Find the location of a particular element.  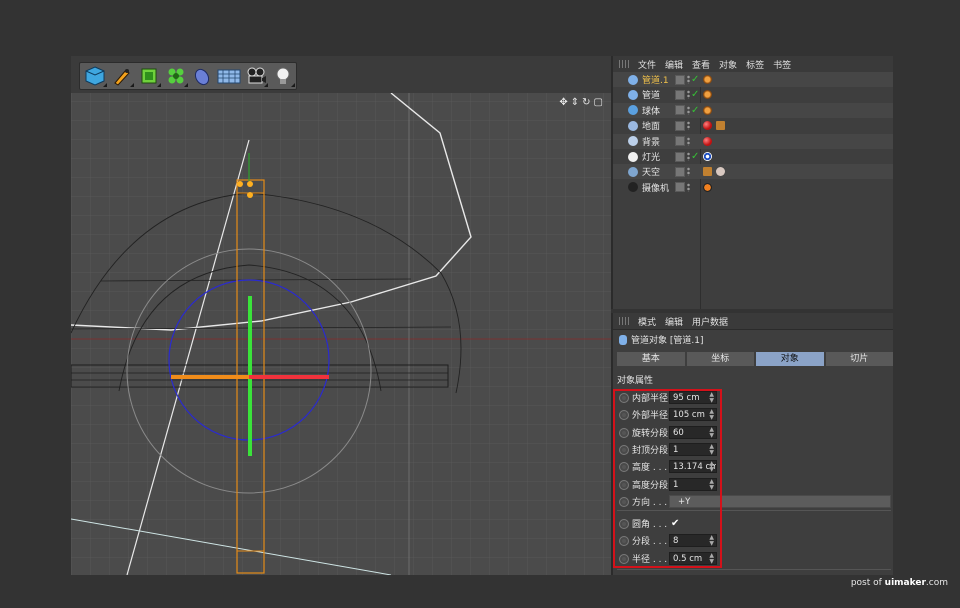

cube-icon is located at coordinates (95, 76).